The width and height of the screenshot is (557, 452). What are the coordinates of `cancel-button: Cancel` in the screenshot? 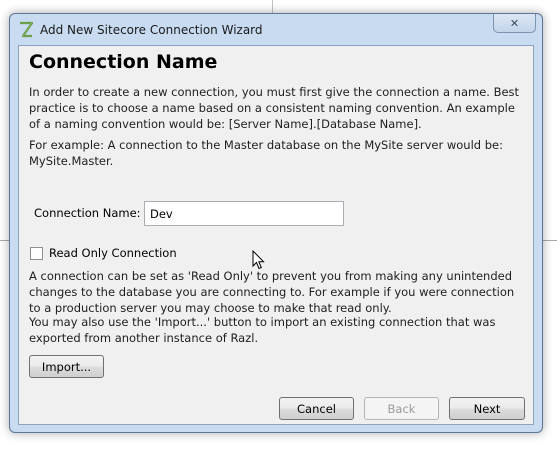 It's located at (316, 408).